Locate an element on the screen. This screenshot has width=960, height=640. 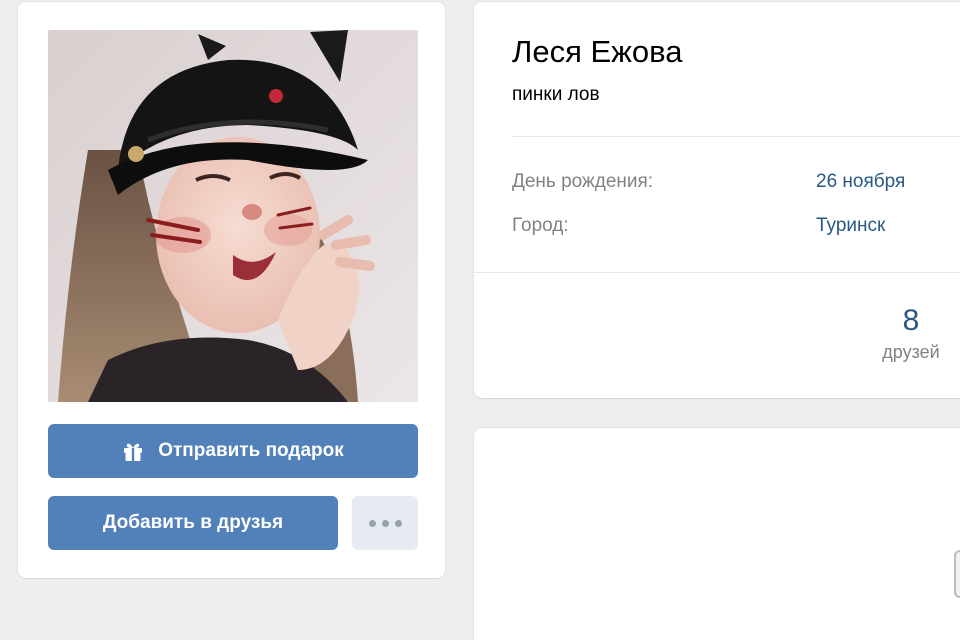
birthday-label: День рождения: is located at coordinates (583, 181).